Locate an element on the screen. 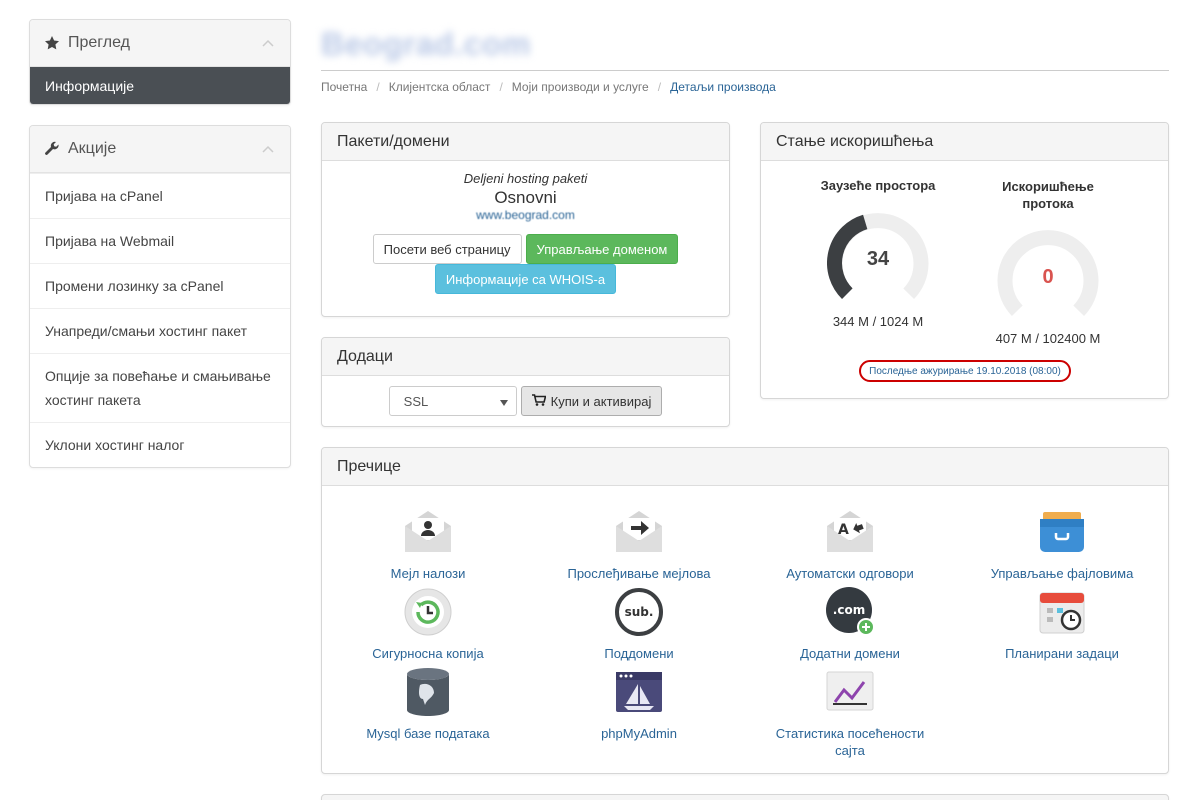 This screenshot has width=1200, height=800. subdomains-icon: sub. is located at coordinates (639, 612).